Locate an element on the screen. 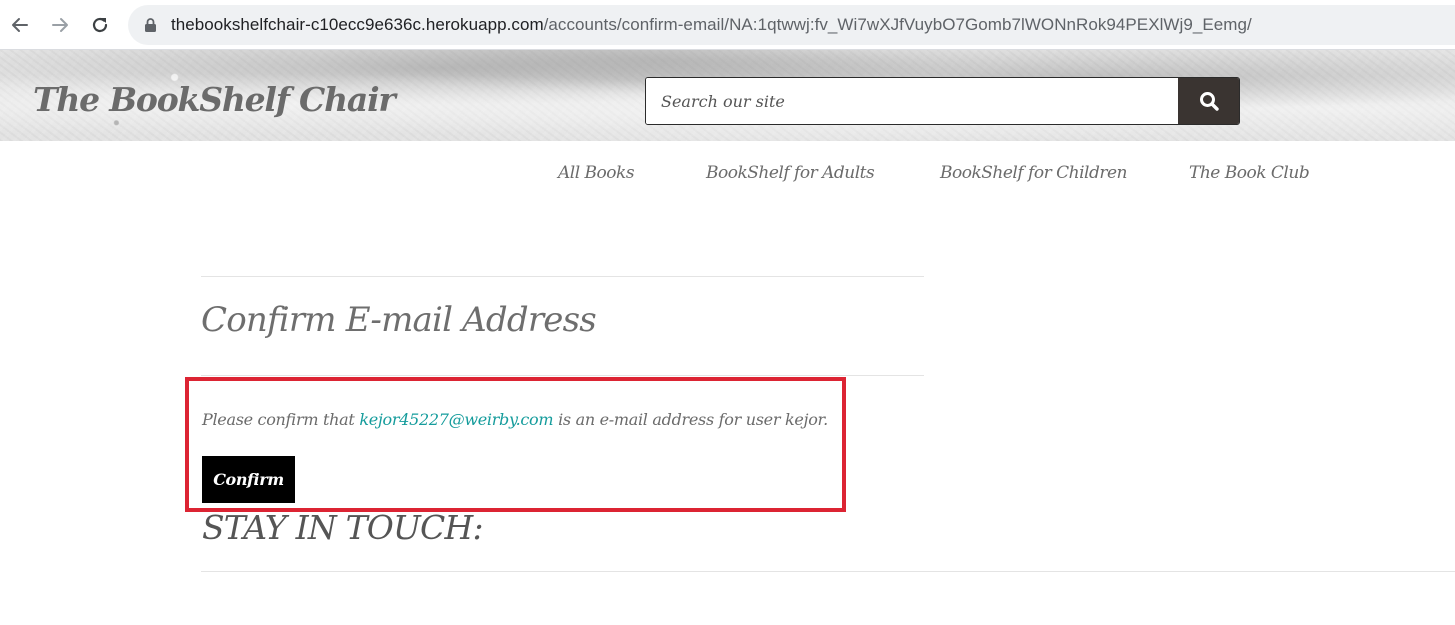 The image size is (1455, 625). page-title: Confirm E-mail Address is located at coordinates (399, 320).